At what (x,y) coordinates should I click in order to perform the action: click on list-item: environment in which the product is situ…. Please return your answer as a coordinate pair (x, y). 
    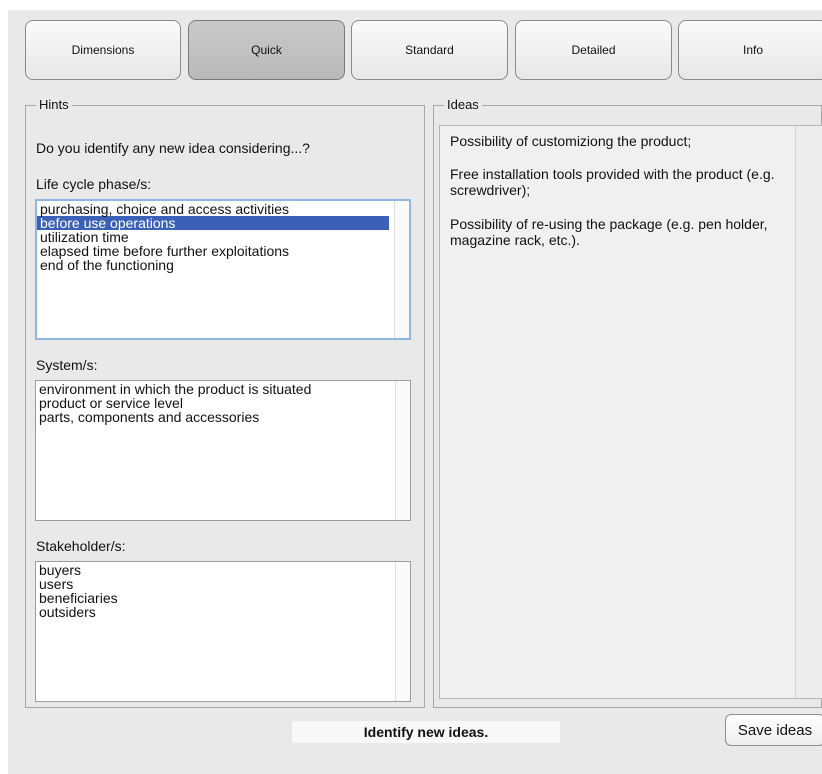
    Looking at the image, I should click on (213, 389).